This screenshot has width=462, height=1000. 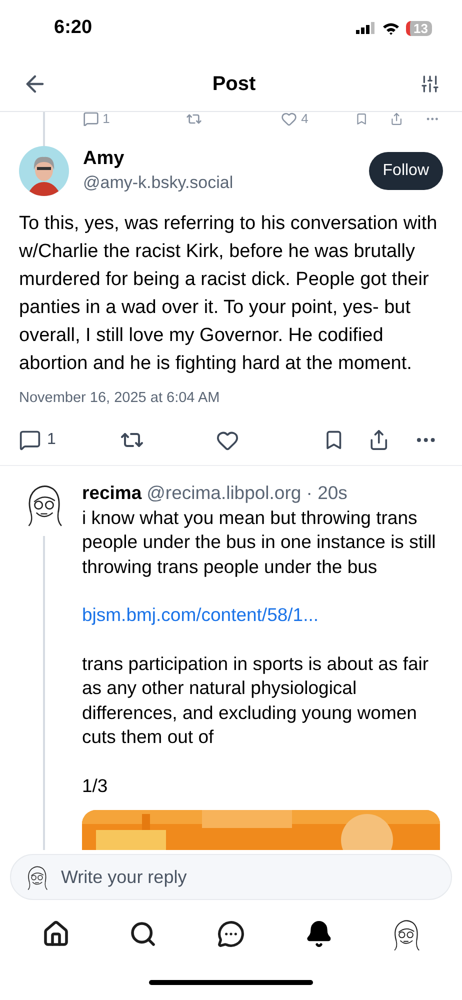 I want to click on follow-button: Follow, so click(x=405, y=171).